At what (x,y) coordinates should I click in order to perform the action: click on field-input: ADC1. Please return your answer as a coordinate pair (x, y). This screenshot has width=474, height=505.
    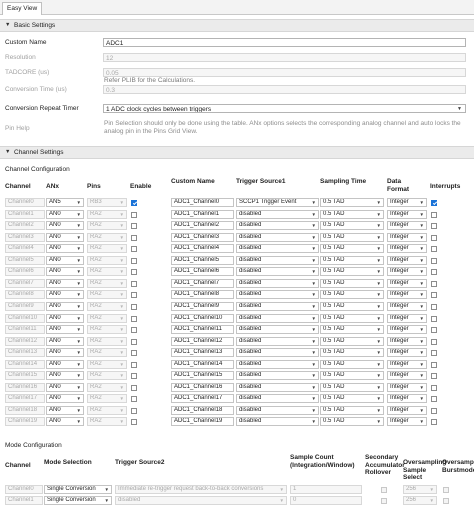
    Looking at the image, I should click on (284, 42).